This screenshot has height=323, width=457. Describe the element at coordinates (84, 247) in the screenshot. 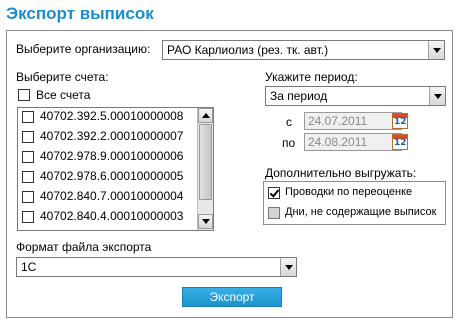

I see `format-label: Формат файла экспорта` at that location.